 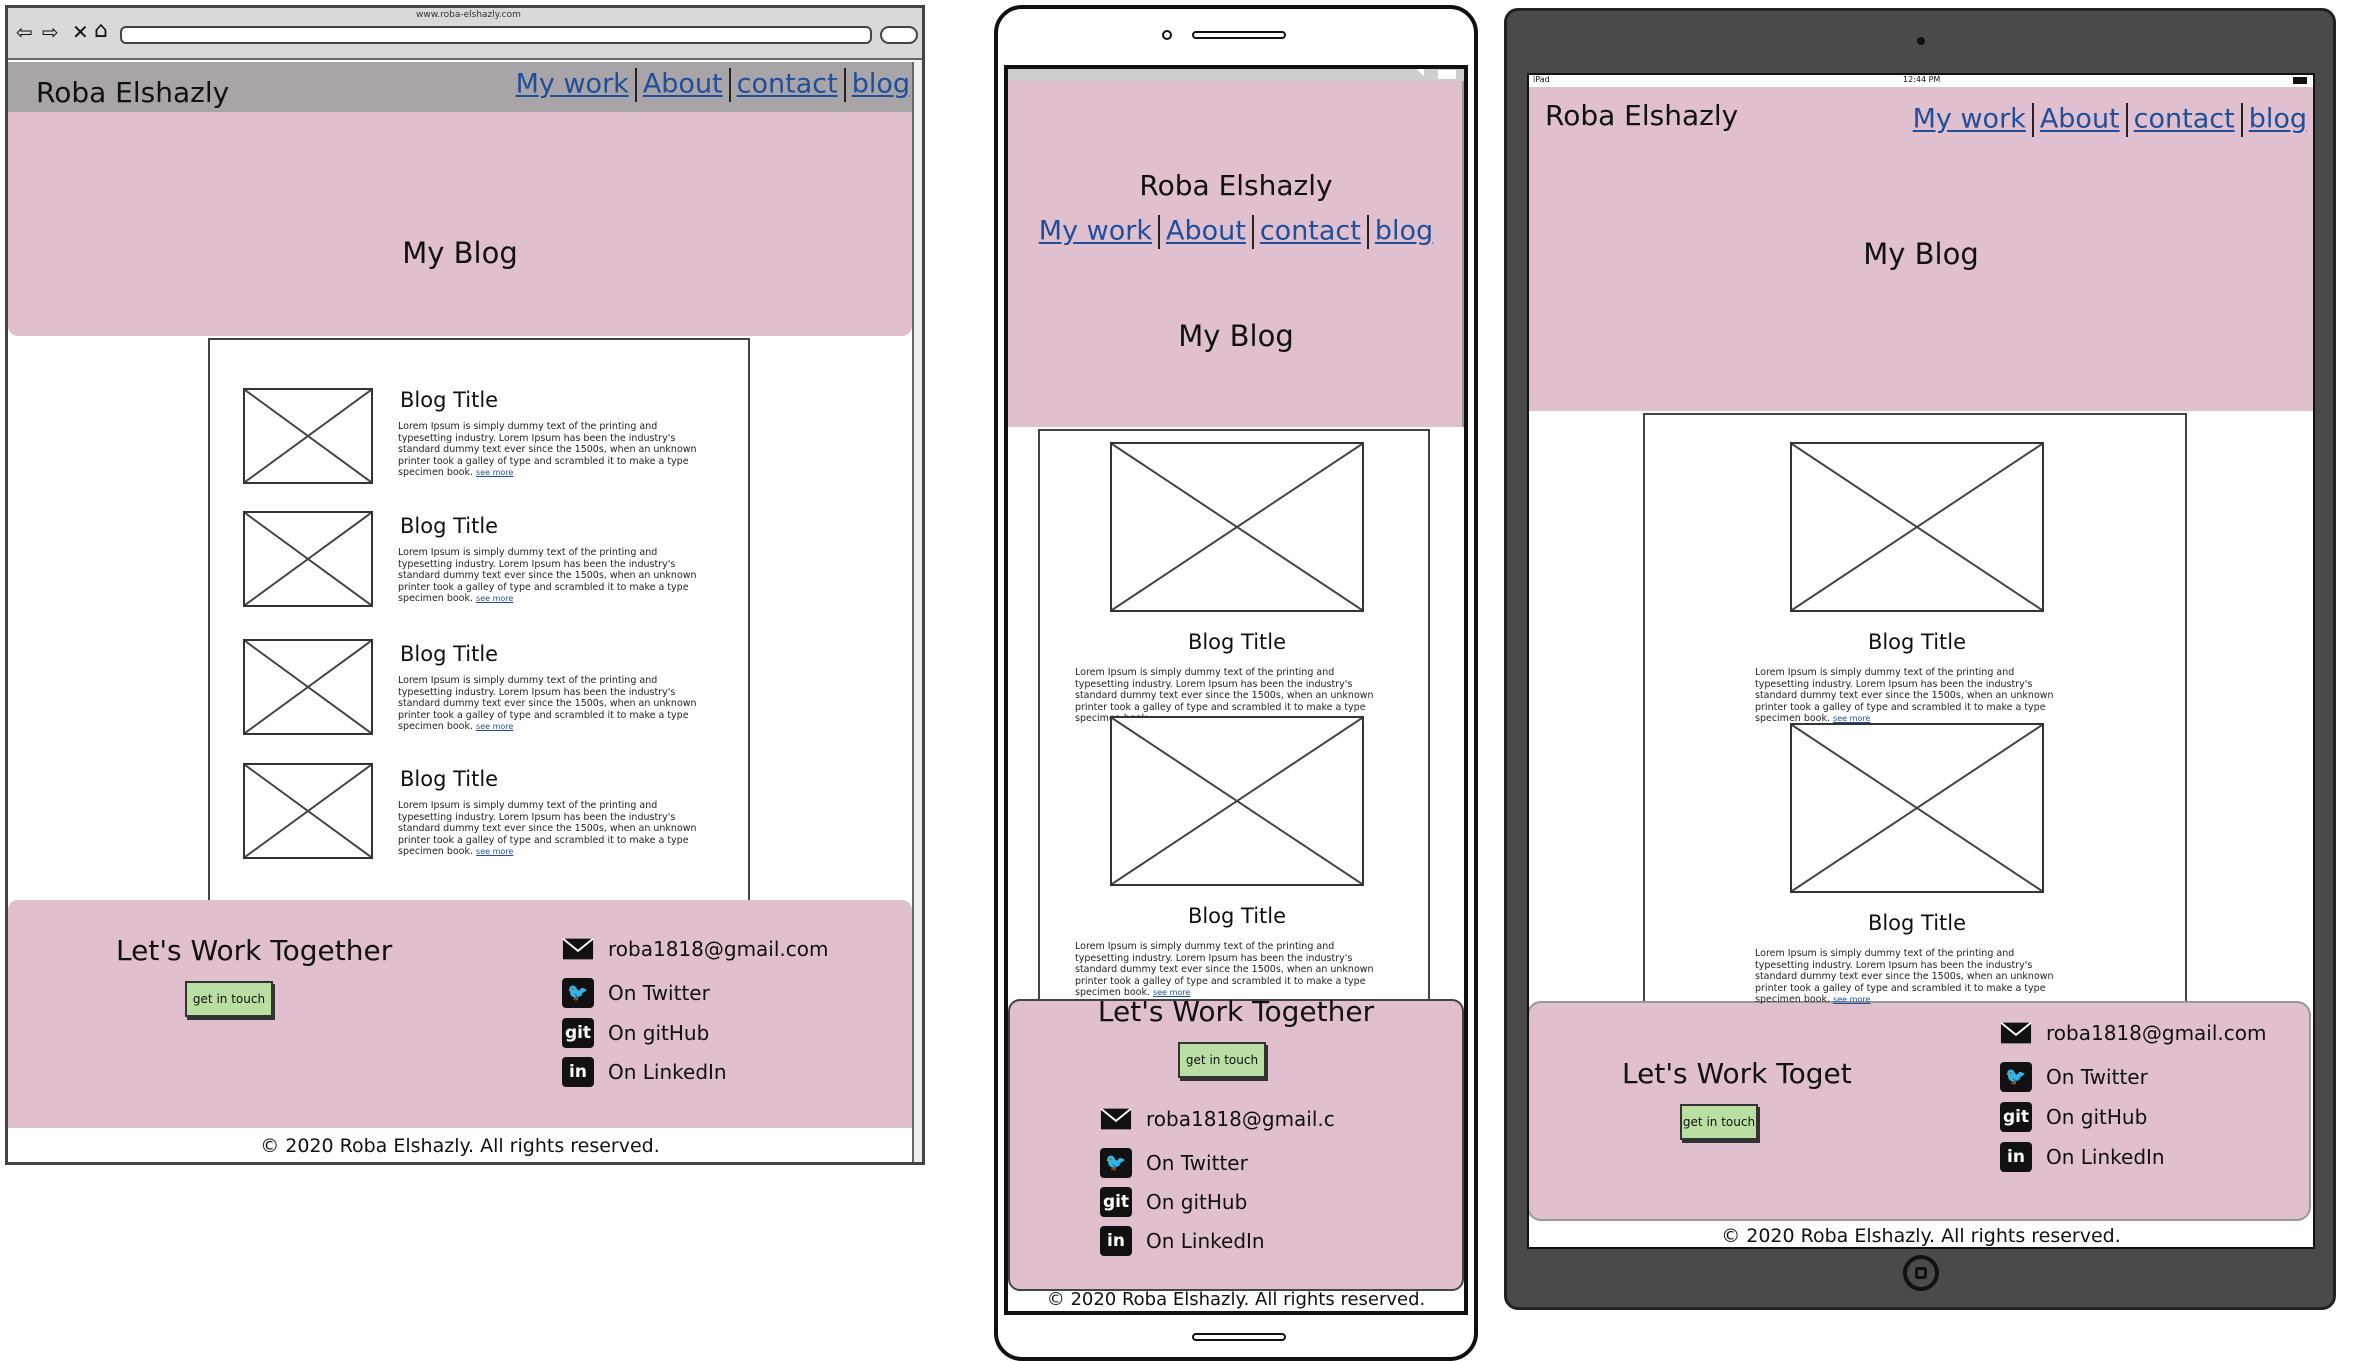 I want to click on tablet-contact-heading: Let's Work Toget, so click(x=1737, y=1073).